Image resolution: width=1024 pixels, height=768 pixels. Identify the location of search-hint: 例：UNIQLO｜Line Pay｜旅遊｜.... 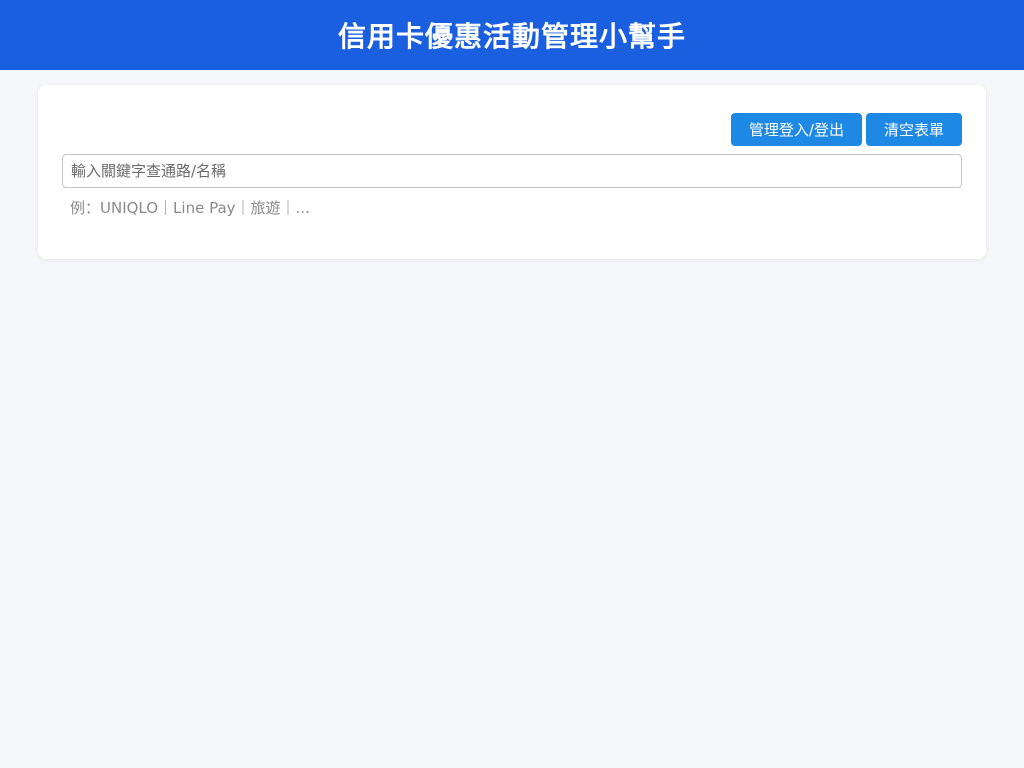
(190, 208).